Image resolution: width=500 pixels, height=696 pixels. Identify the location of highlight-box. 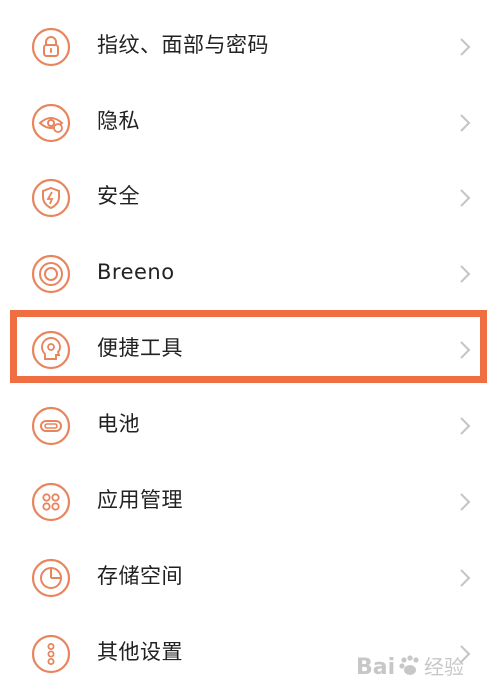
(248, 346).